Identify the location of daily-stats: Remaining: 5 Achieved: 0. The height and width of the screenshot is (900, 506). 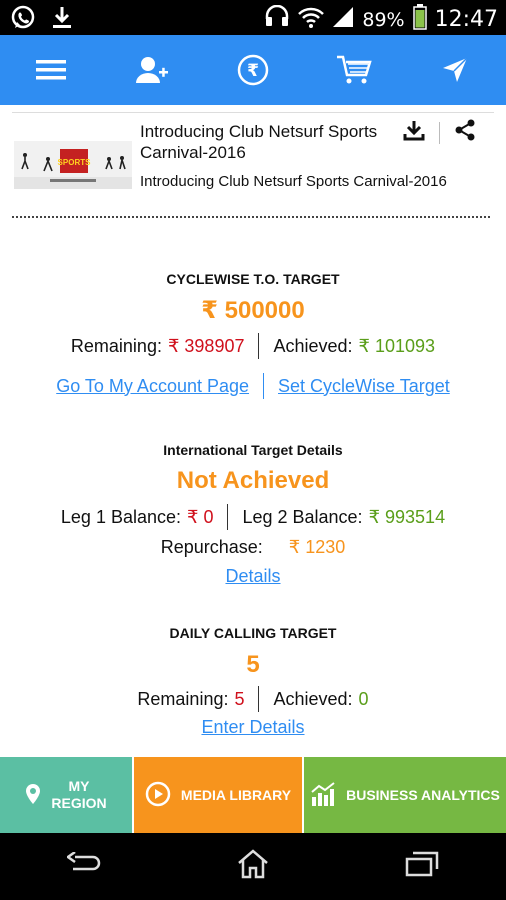
(253, 699).